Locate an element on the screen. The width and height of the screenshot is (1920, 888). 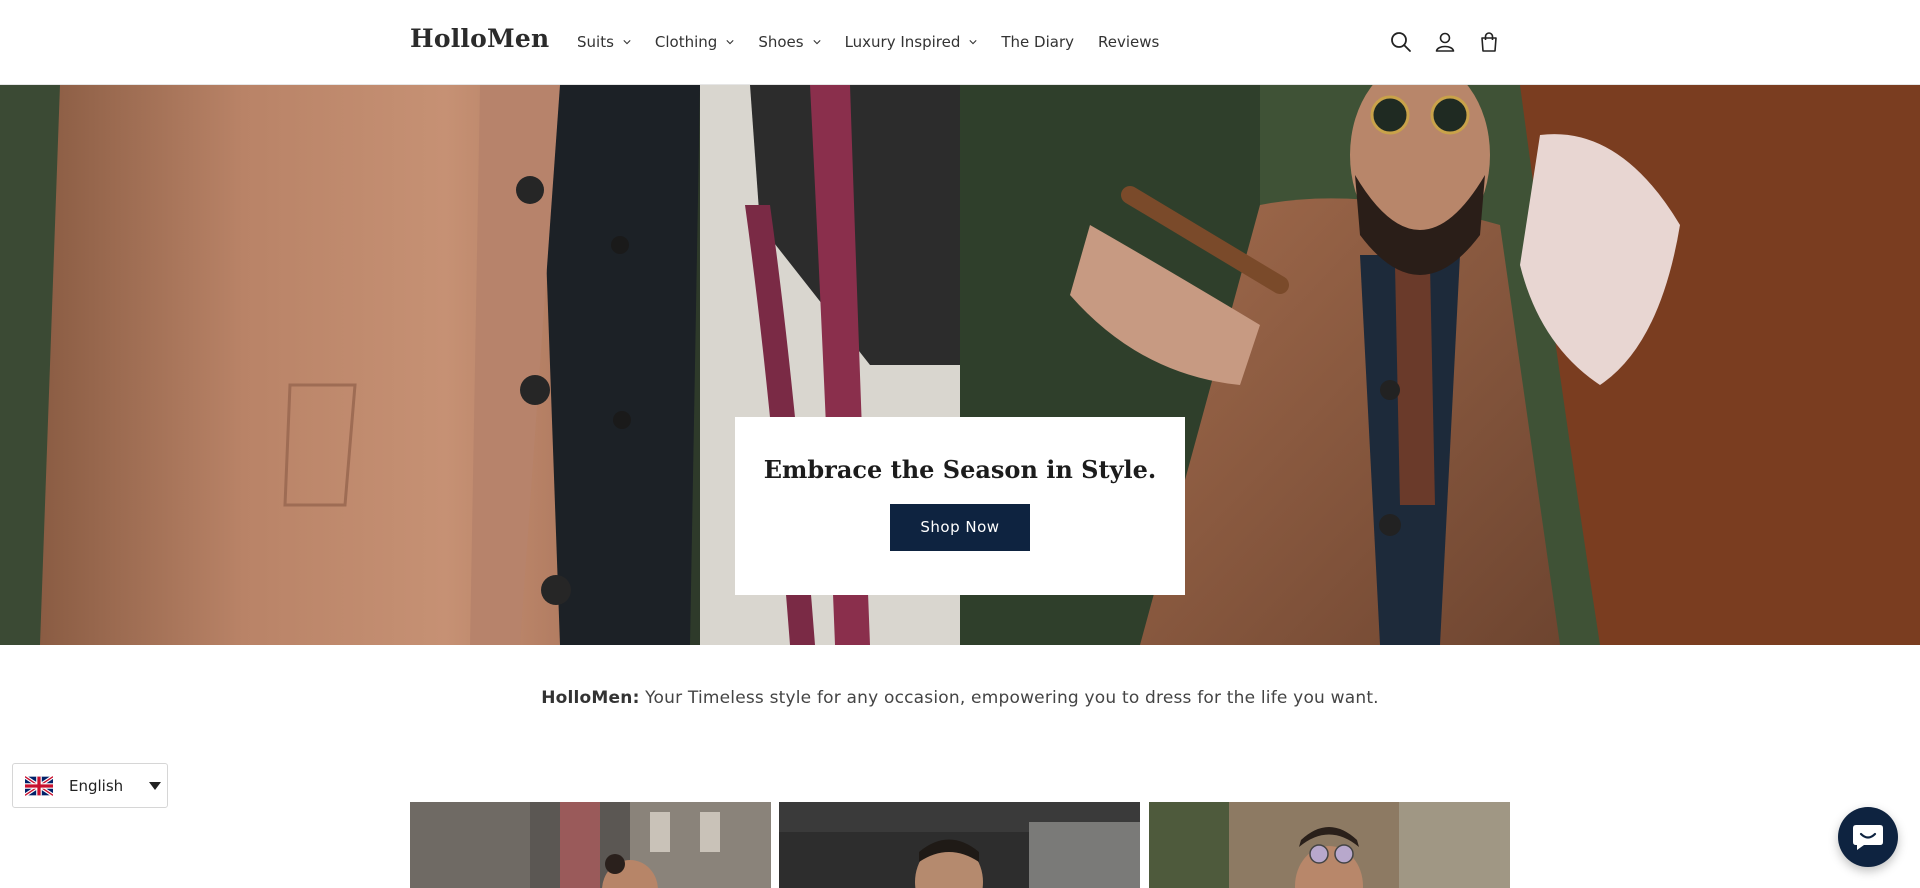
search-button is located at coordinates (1401, 42).